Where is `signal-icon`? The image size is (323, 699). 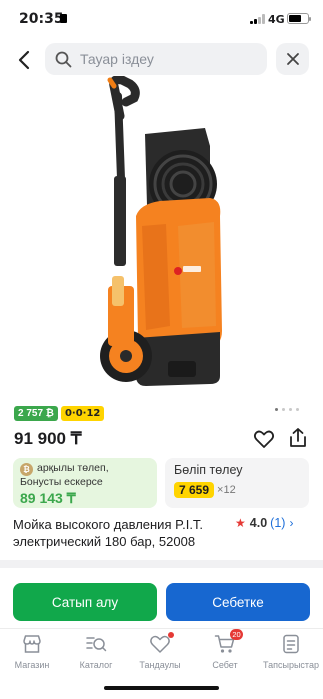
signal-icon is located at coordinates (257, 19).